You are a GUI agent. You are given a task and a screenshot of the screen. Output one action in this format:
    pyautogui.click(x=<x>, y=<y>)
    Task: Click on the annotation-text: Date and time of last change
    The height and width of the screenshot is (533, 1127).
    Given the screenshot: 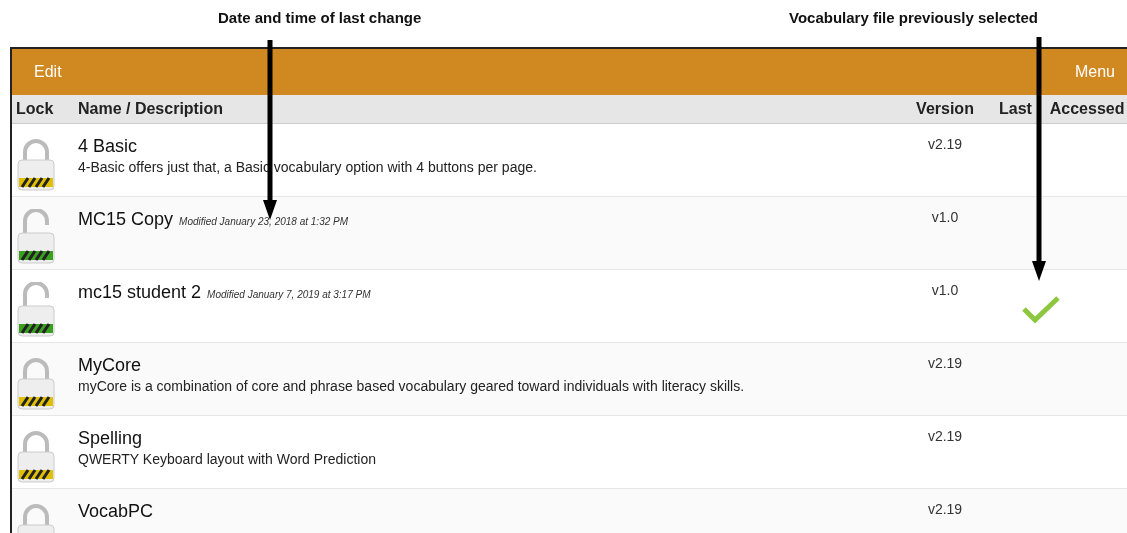 What is the action you would take?
    pyautogui.click(x=320, y=17)
    